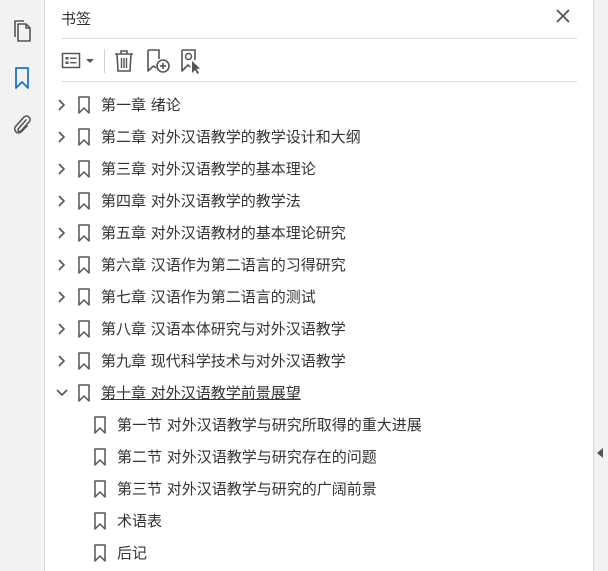 The width and height of the screenshot is (608, 571). Describe the element at coordinates (201, 201) in the screenshot. I see `bookmark-label: 第四章 对外汉语教学的教学法` at that location.